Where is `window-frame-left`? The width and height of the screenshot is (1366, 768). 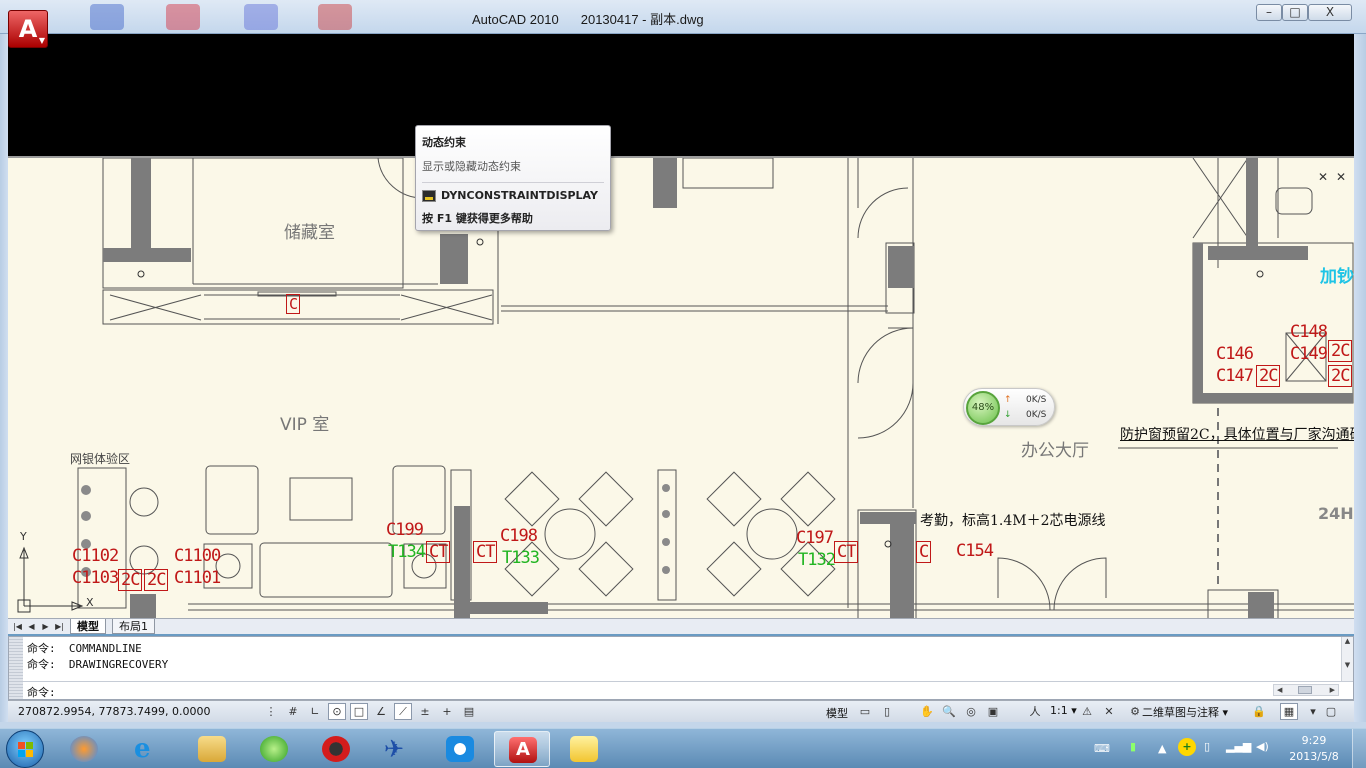 window-frame-left is located at coordinates (4, 378).